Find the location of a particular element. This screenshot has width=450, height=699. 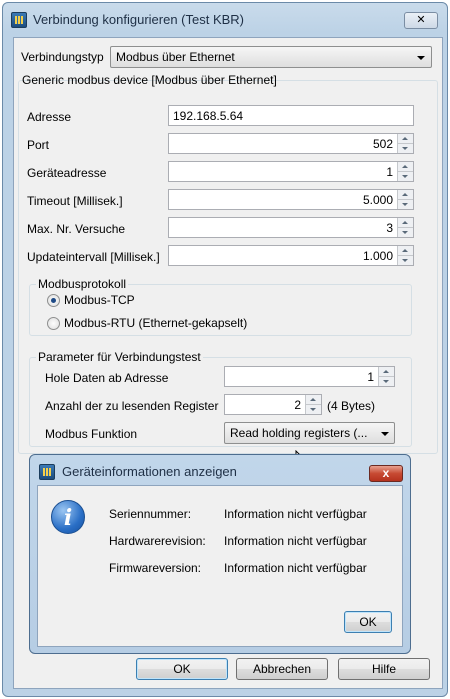

update-interval-label: Updateintervall [Millisek.] is located at coordinates (93, 257).